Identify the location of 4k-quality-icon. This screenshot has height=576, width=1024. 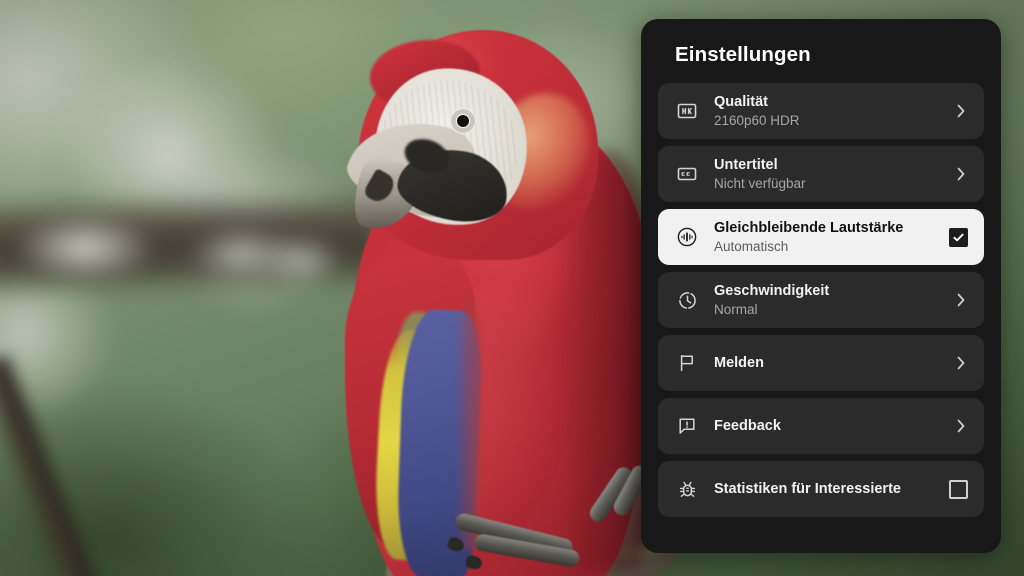
(687, 111).